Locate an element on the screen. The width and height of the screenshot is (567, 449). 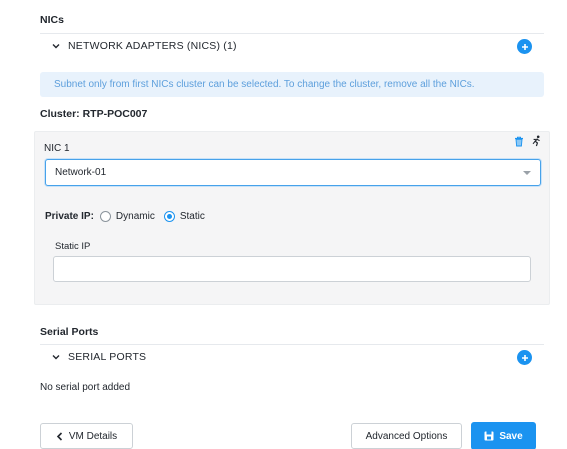
running-person-icon is located at coordinates (536, 141).